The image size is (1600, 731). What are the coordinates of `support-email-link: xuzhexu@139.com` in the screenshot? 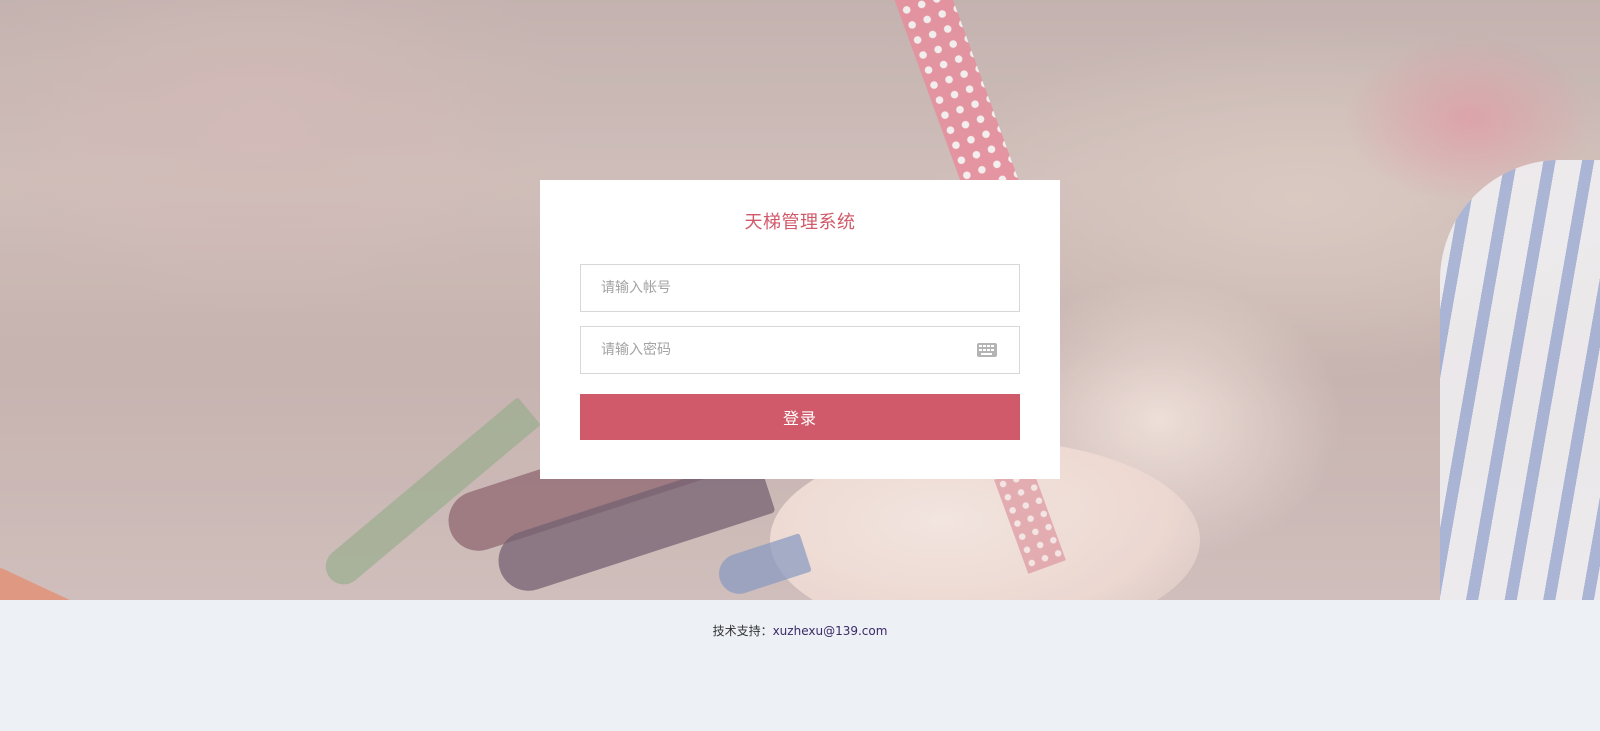 It's located at (830, 631).